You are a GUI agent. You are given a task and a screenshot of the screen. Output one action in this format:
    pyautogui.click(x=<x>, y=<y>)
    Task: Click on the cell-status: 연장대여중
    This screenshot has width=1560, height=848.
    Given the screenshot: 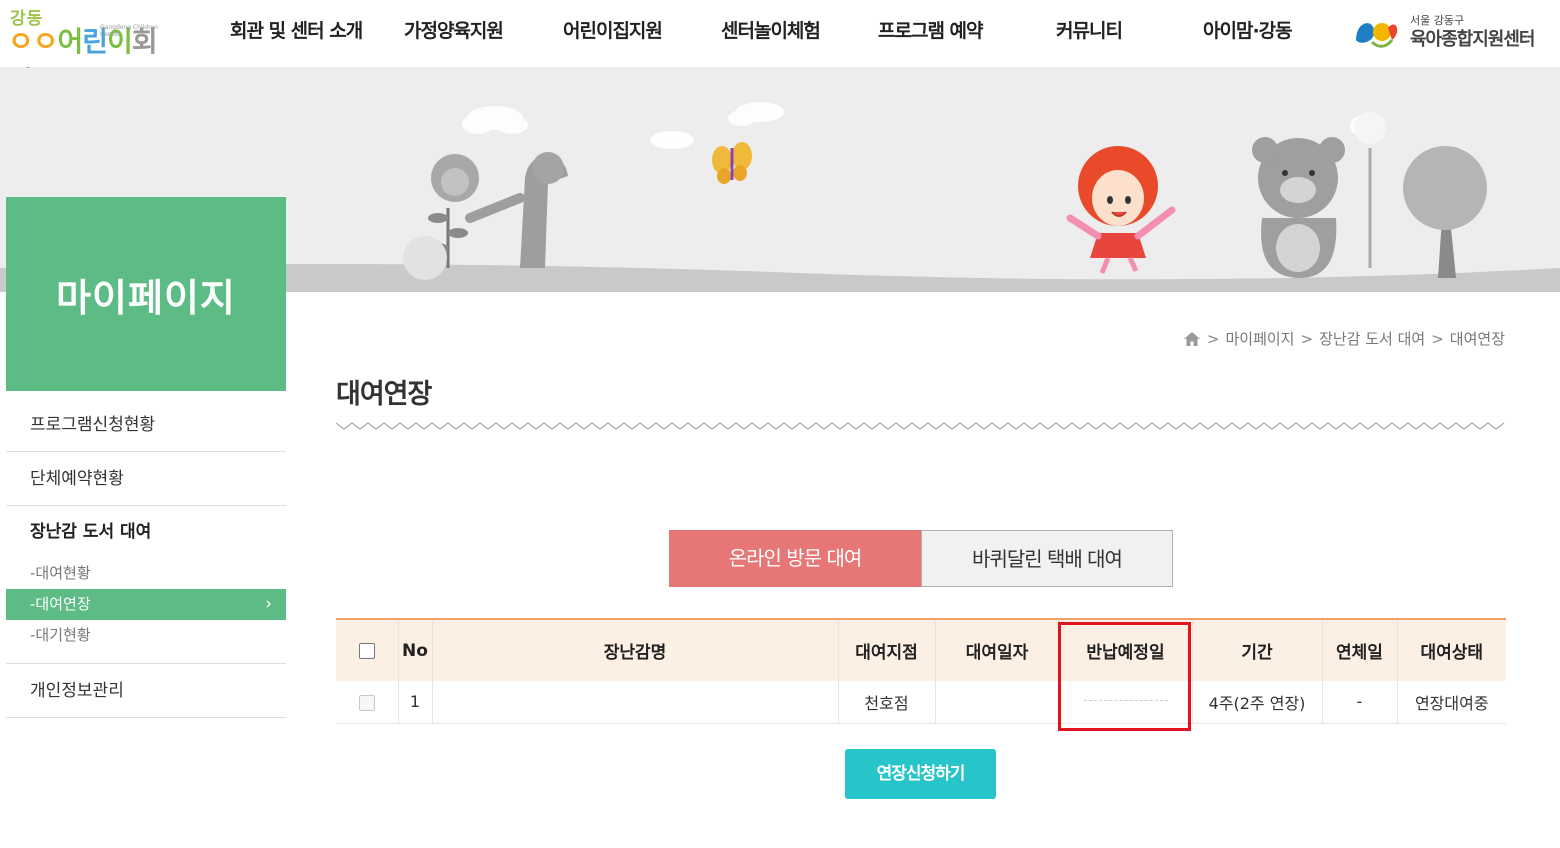 What is the action you would take?
    pyautogui.click(x=1451, y=702)
    